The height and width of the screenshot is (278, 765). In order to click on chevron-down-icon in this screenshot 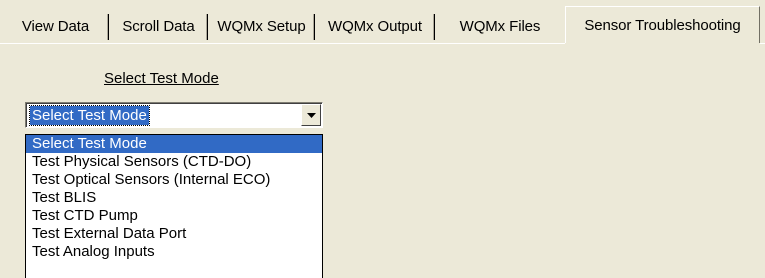, I will do `click(311, 115)`.